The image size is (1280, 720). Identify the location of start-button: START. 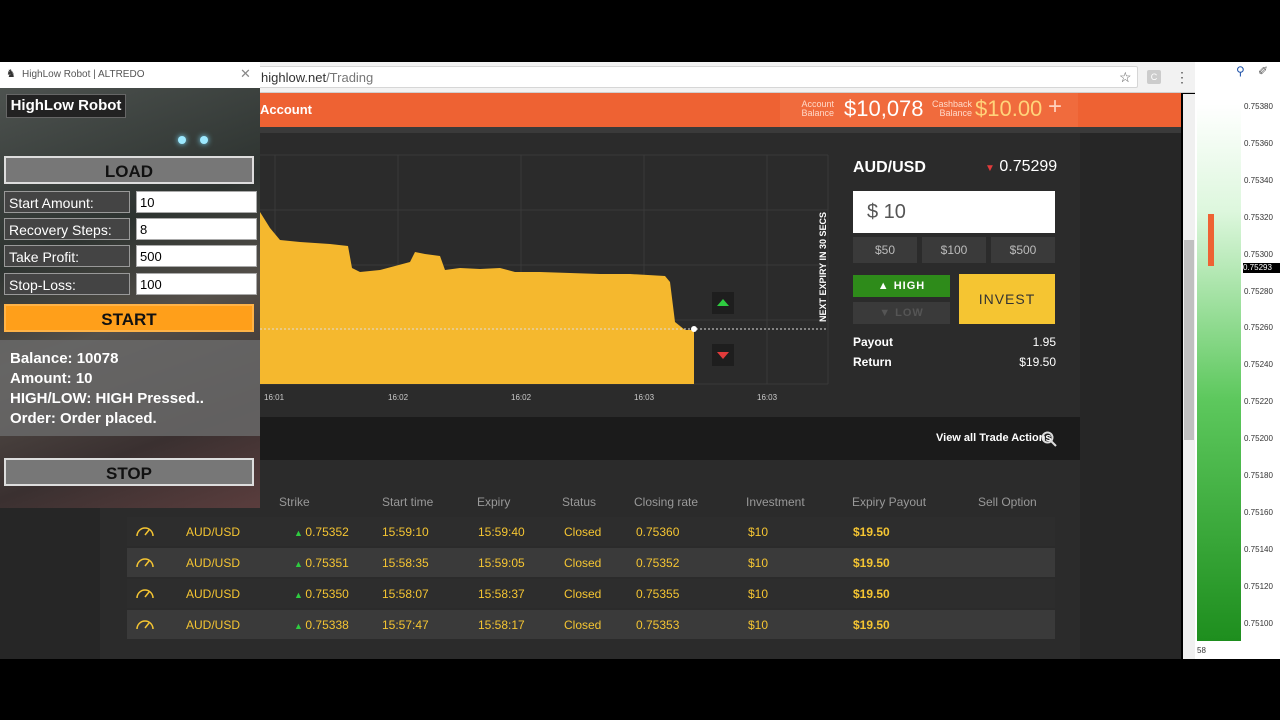
(129, 318).